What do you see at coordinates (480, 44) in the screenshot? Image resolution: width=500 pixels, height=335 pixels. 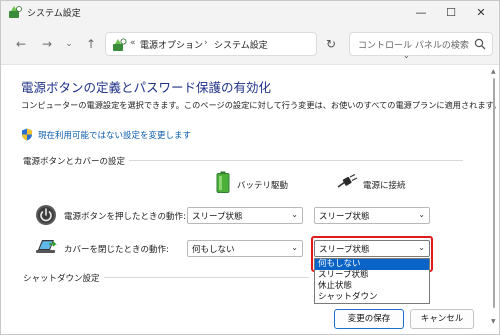 I see `search-icon` at bounding box center [480, 44].